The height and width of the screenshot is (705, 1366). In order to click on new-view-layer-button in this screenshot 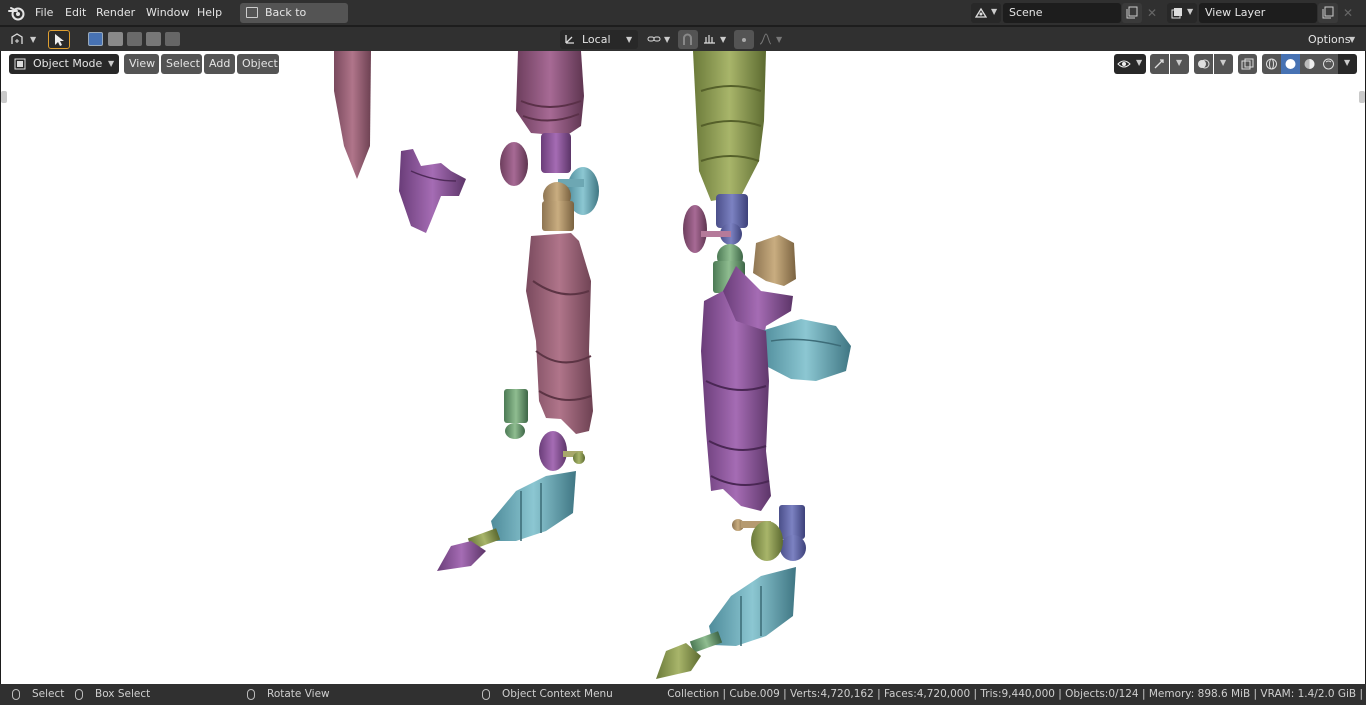, I will do `click(1328, 13)`.